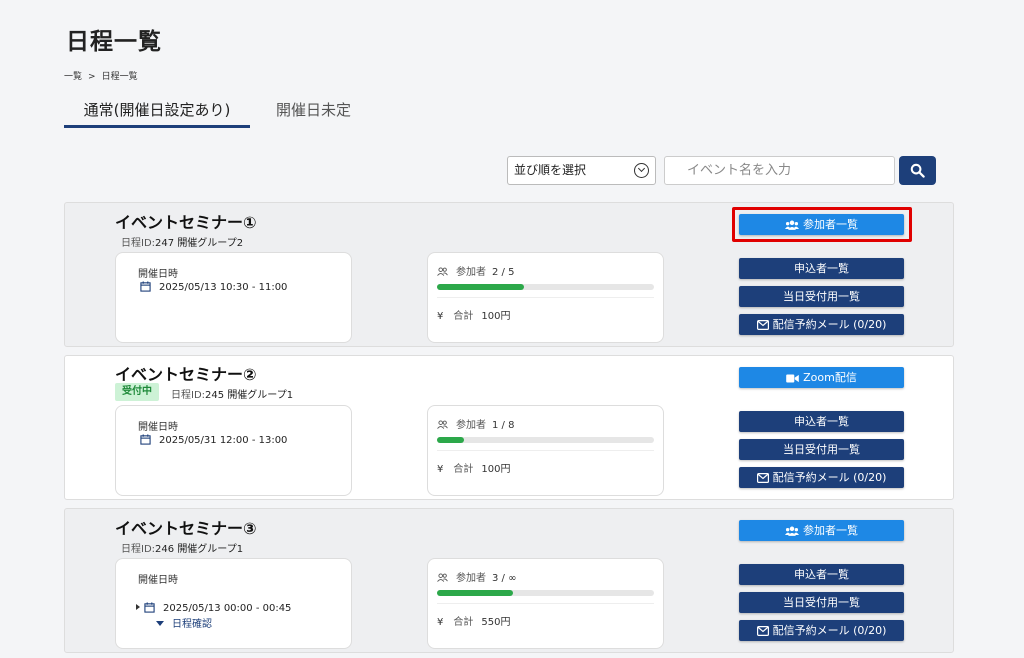  What do you see at coordinates (545, 603) in the screenshot?
I see `stat-box: 参加者 3 / ∞ ¥ 合計 550円` at bounding box center [545, 603].